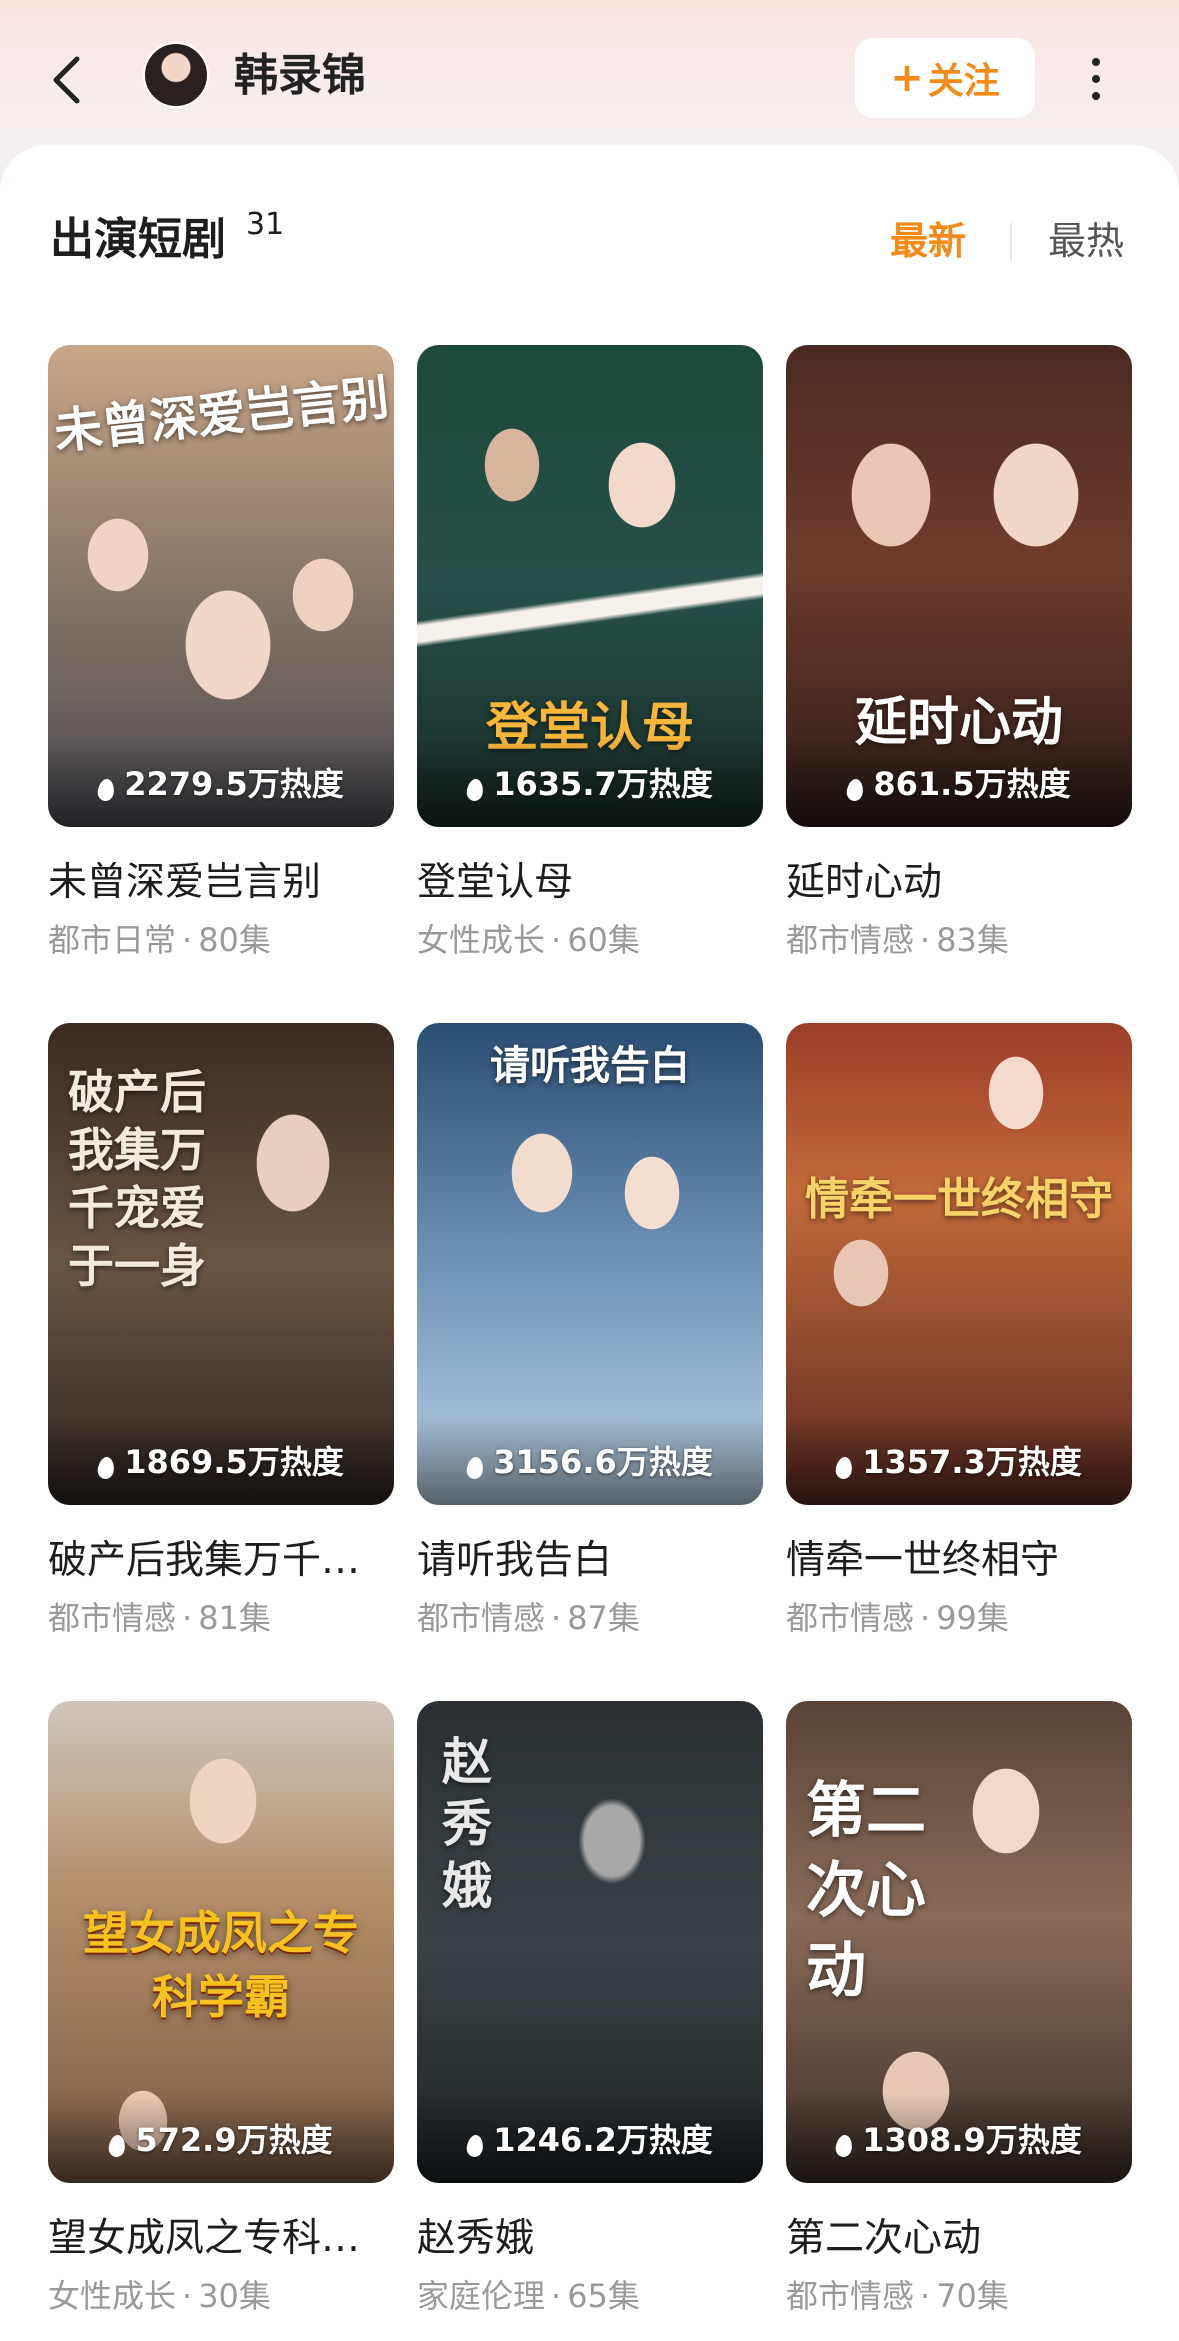 The height and width of the screenshot is (2341, 1179). What do you see at coordinates (1011, 242) in the screenshot?
I see `sort-divider` at bounding box center [1011, 242].